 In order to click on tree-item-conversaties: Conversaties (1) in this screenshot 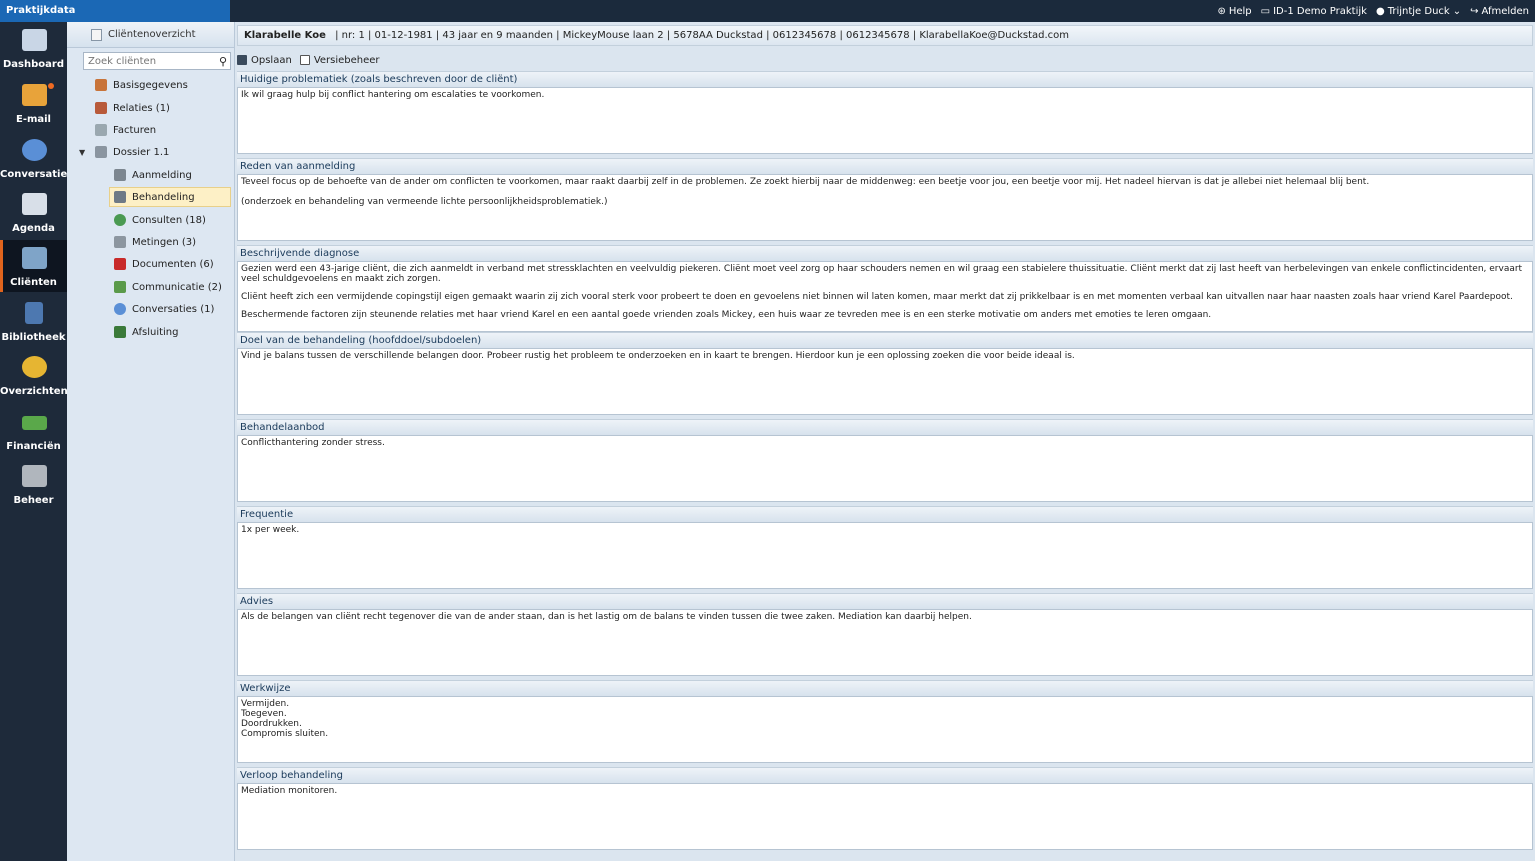, I will do `click(164, 309)`.